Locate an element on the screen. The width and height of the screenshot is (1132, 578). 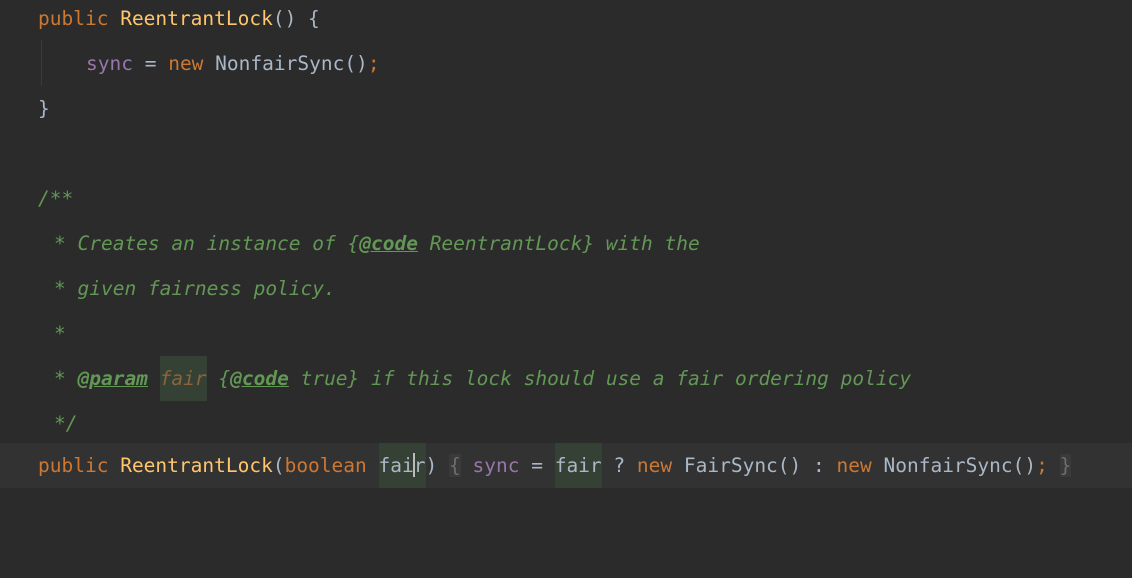
doc-line-2: * given fairness policy. is located at coordinates (566, 288).